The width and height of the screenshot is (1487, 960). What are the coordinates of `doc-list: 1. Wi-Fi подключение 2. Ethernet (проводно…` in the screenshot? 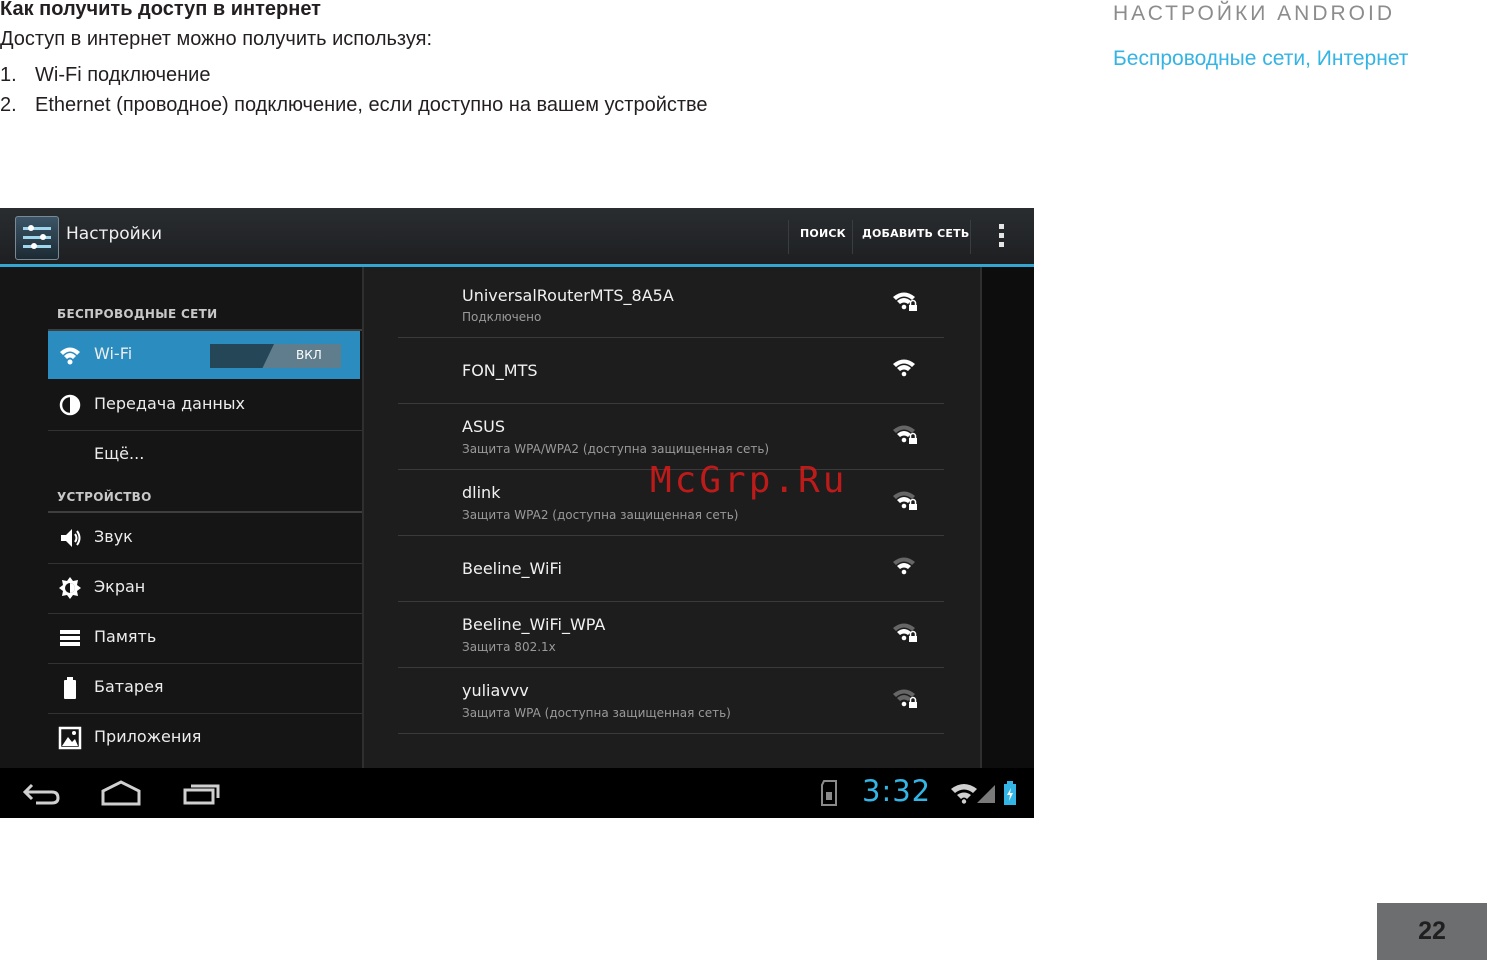 It's located at (354, 92).